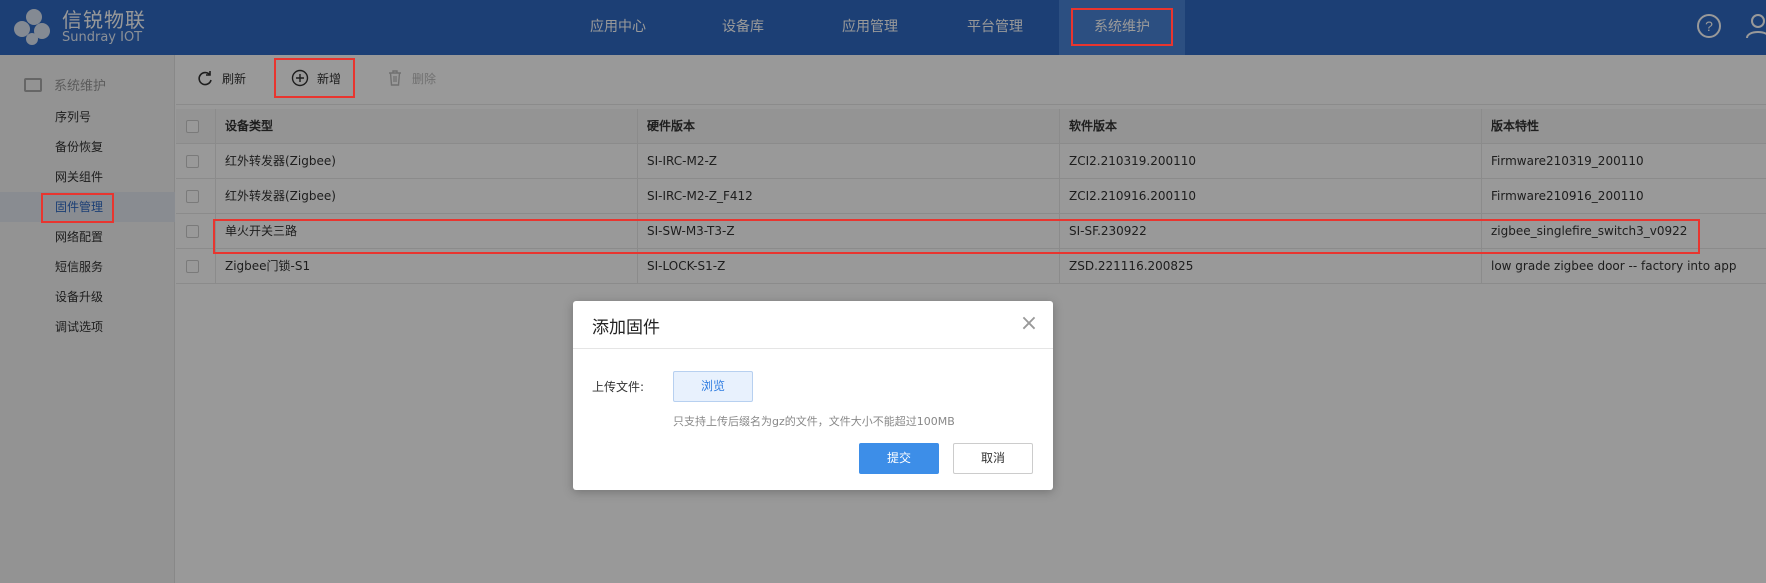  I want to click on cancel-button: 取消, so click(993, 458).